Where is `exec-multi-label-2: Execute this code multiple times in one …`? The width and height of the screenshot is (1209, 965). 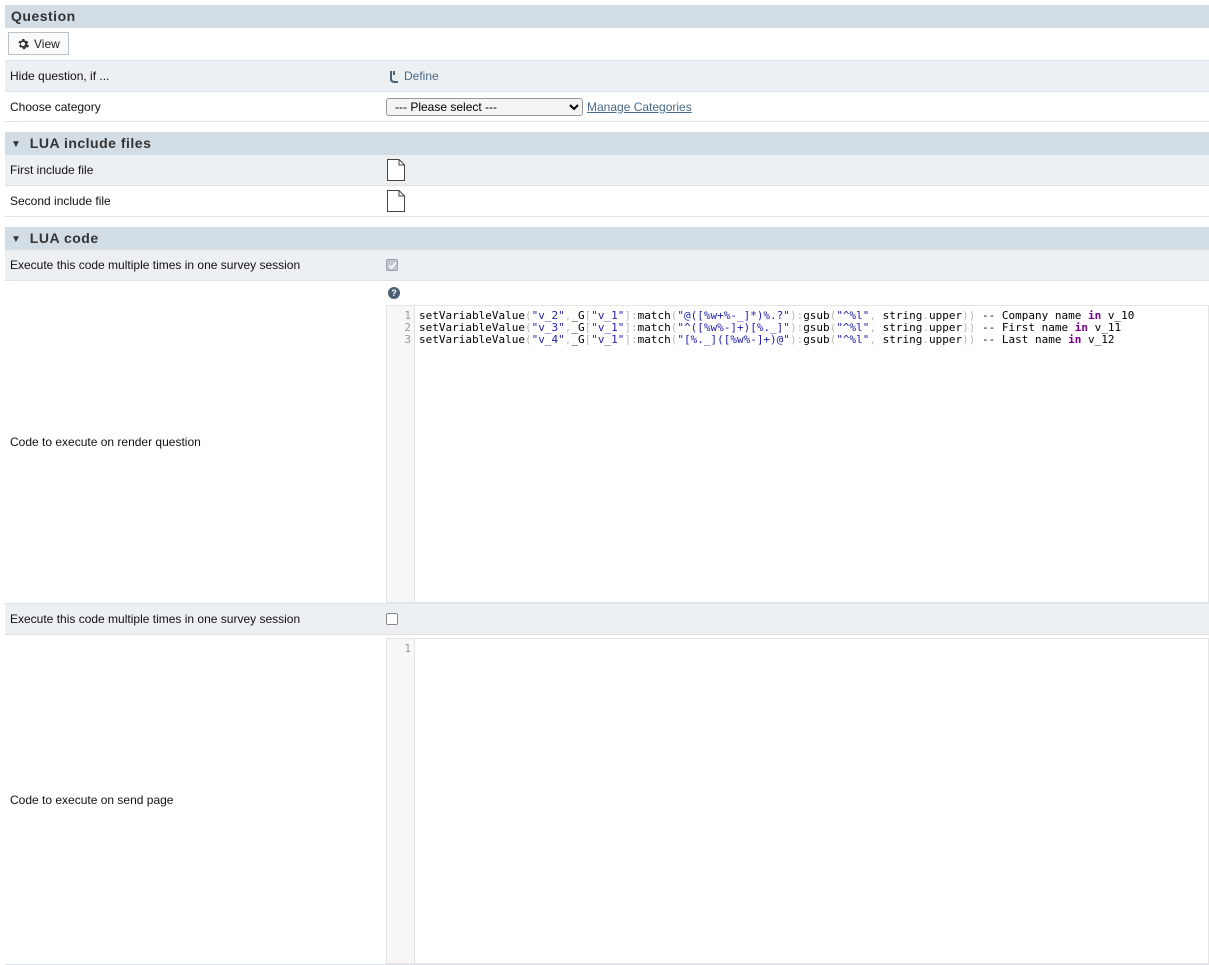
exec-multi-label-2: Execute this code multiple times in one … is located at coordinates (155, 619).